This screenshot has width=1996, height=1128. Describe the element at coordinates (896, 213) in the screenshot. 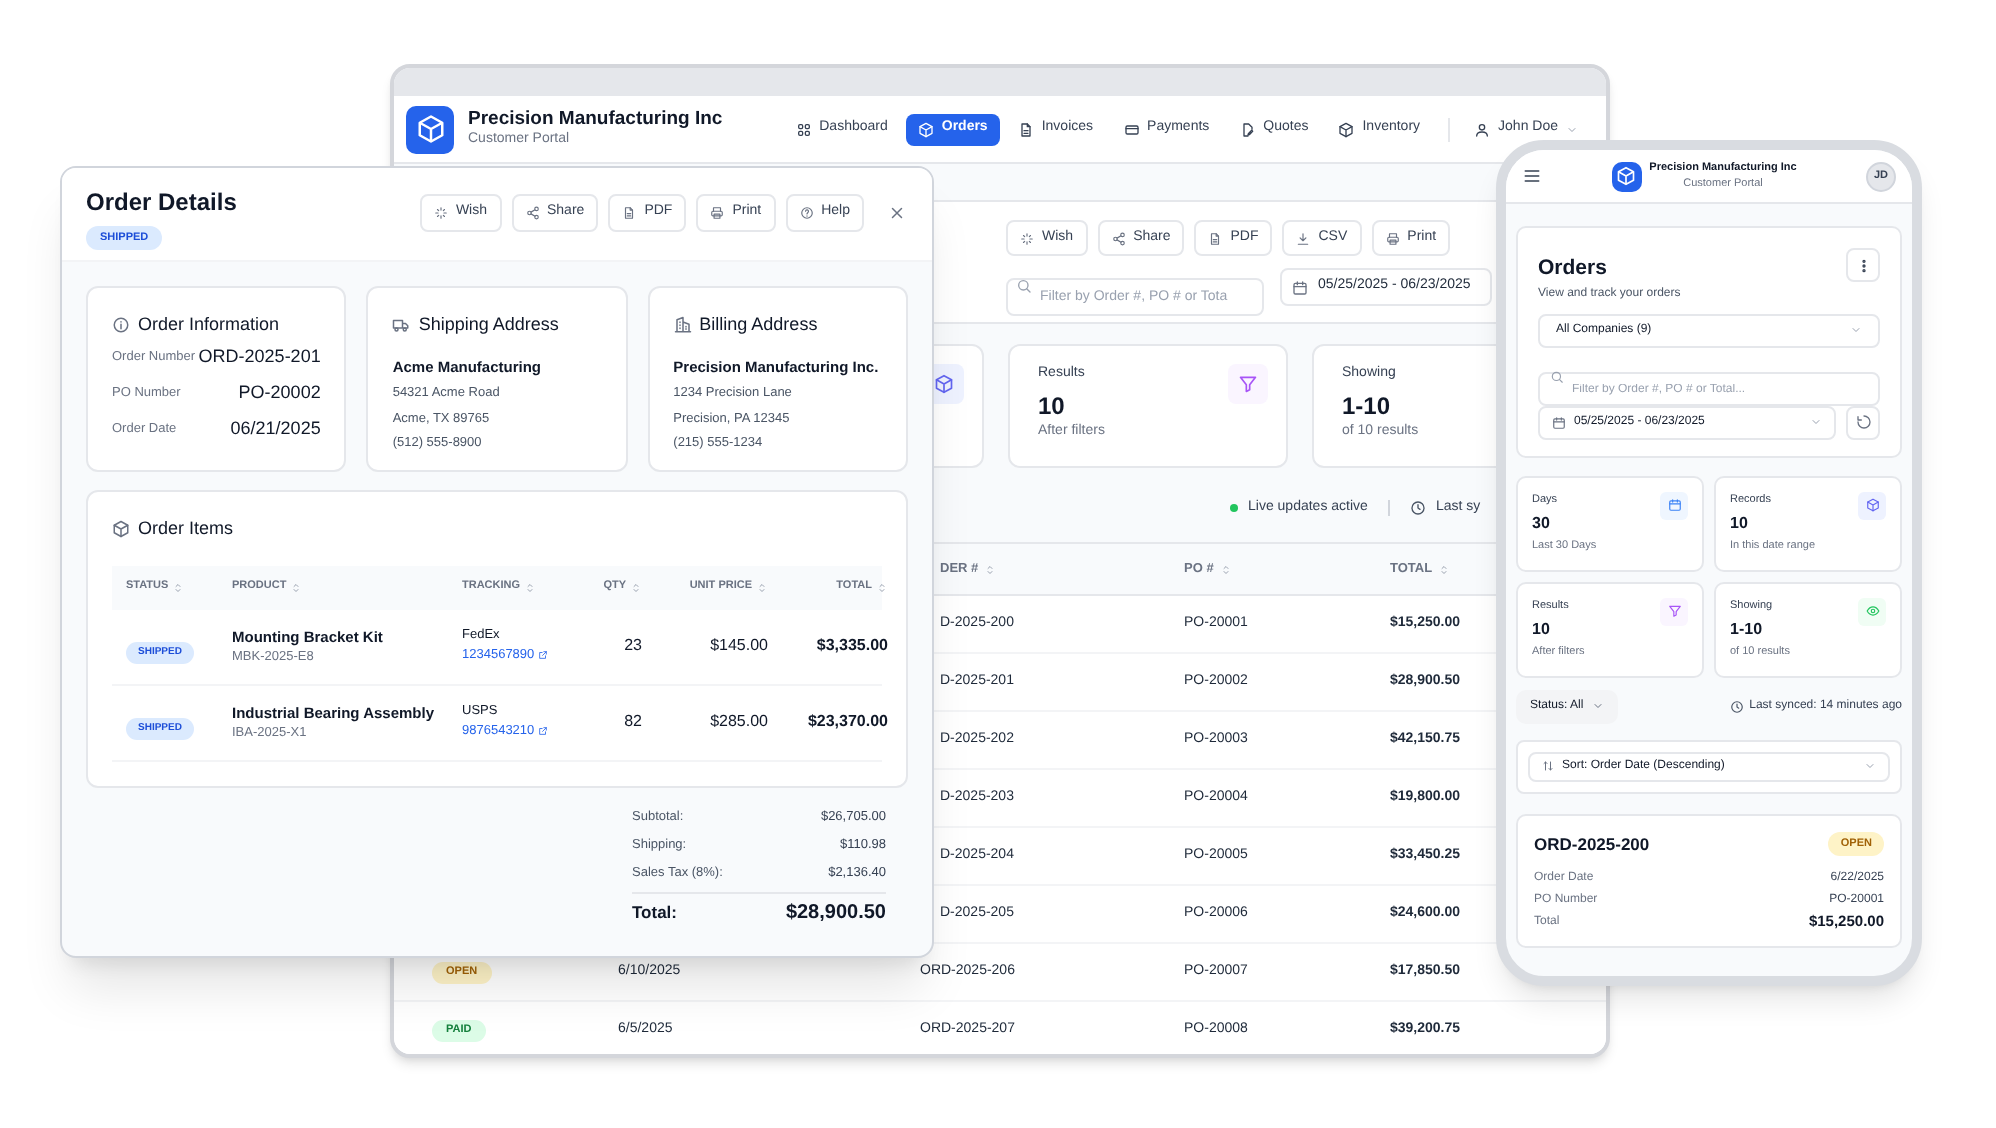

I see `close-icon` at that location.